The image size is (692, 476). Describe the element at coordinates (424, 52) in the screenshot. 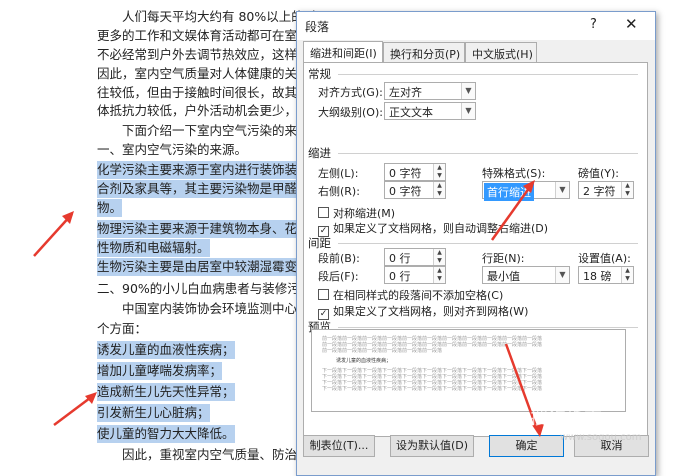

I see `tab-line-page-breaks: 换行和分页(P)` at that location.